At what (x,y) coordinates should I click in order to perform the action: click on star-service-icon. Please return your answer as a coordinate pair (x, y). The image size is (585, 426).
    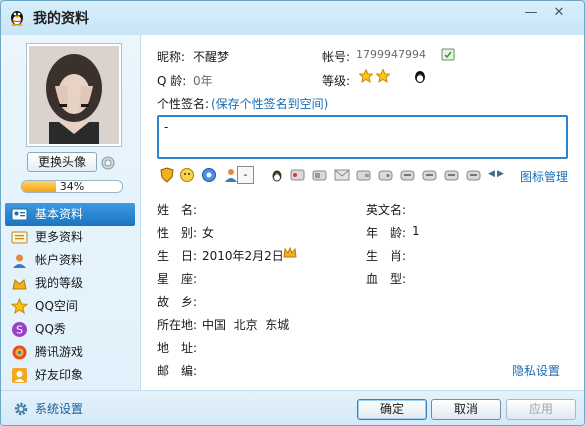
    Looking at the image, I should click on (430, 175).